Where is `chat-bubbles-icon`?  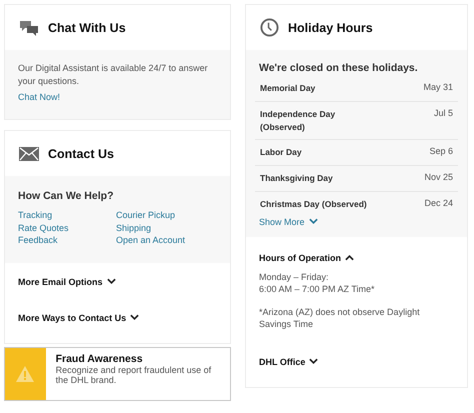
chat-bubbles-icon is located at coordinates (29, 28).